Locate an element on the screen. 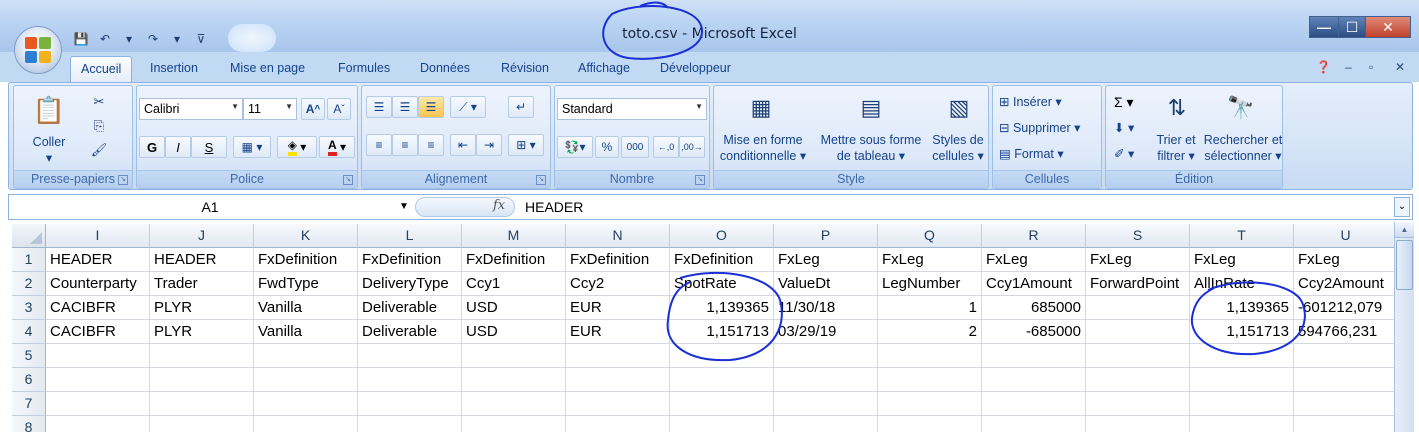 The image size is (1419, 432). tab-insertion: Insertion is located at coordinates (174, 68).